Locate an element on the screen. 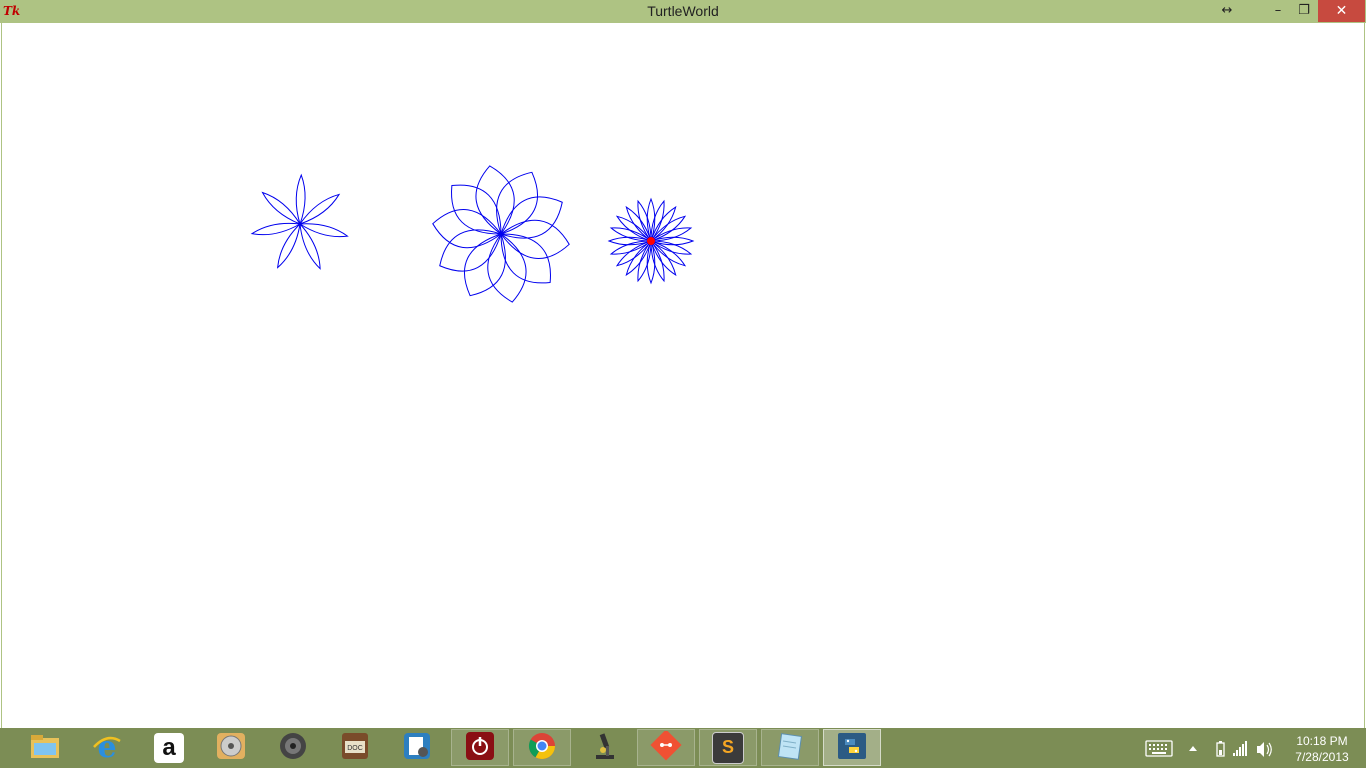  notepad-icon is located at coordinates (790, 748).